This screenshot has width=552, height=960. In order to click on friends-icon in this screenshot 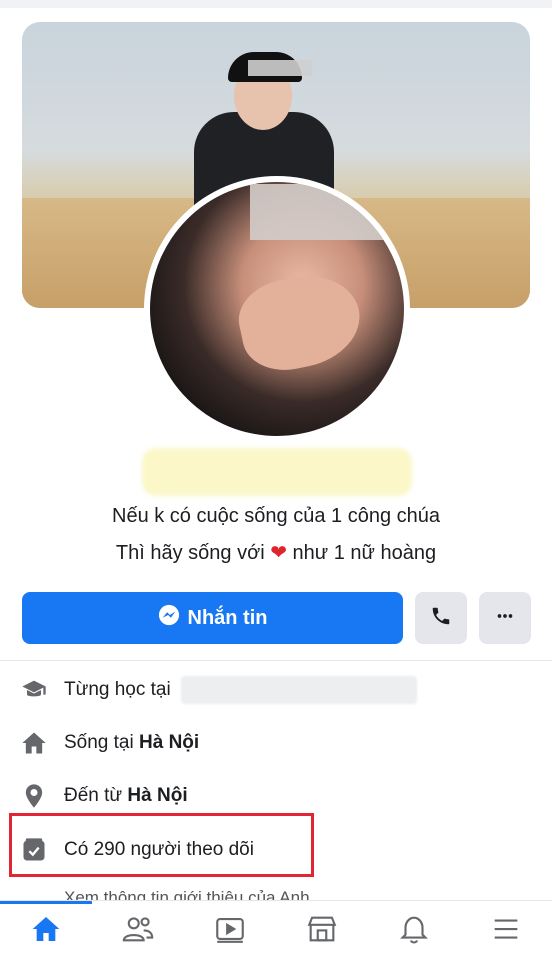, I will do `click(138, 931)`.